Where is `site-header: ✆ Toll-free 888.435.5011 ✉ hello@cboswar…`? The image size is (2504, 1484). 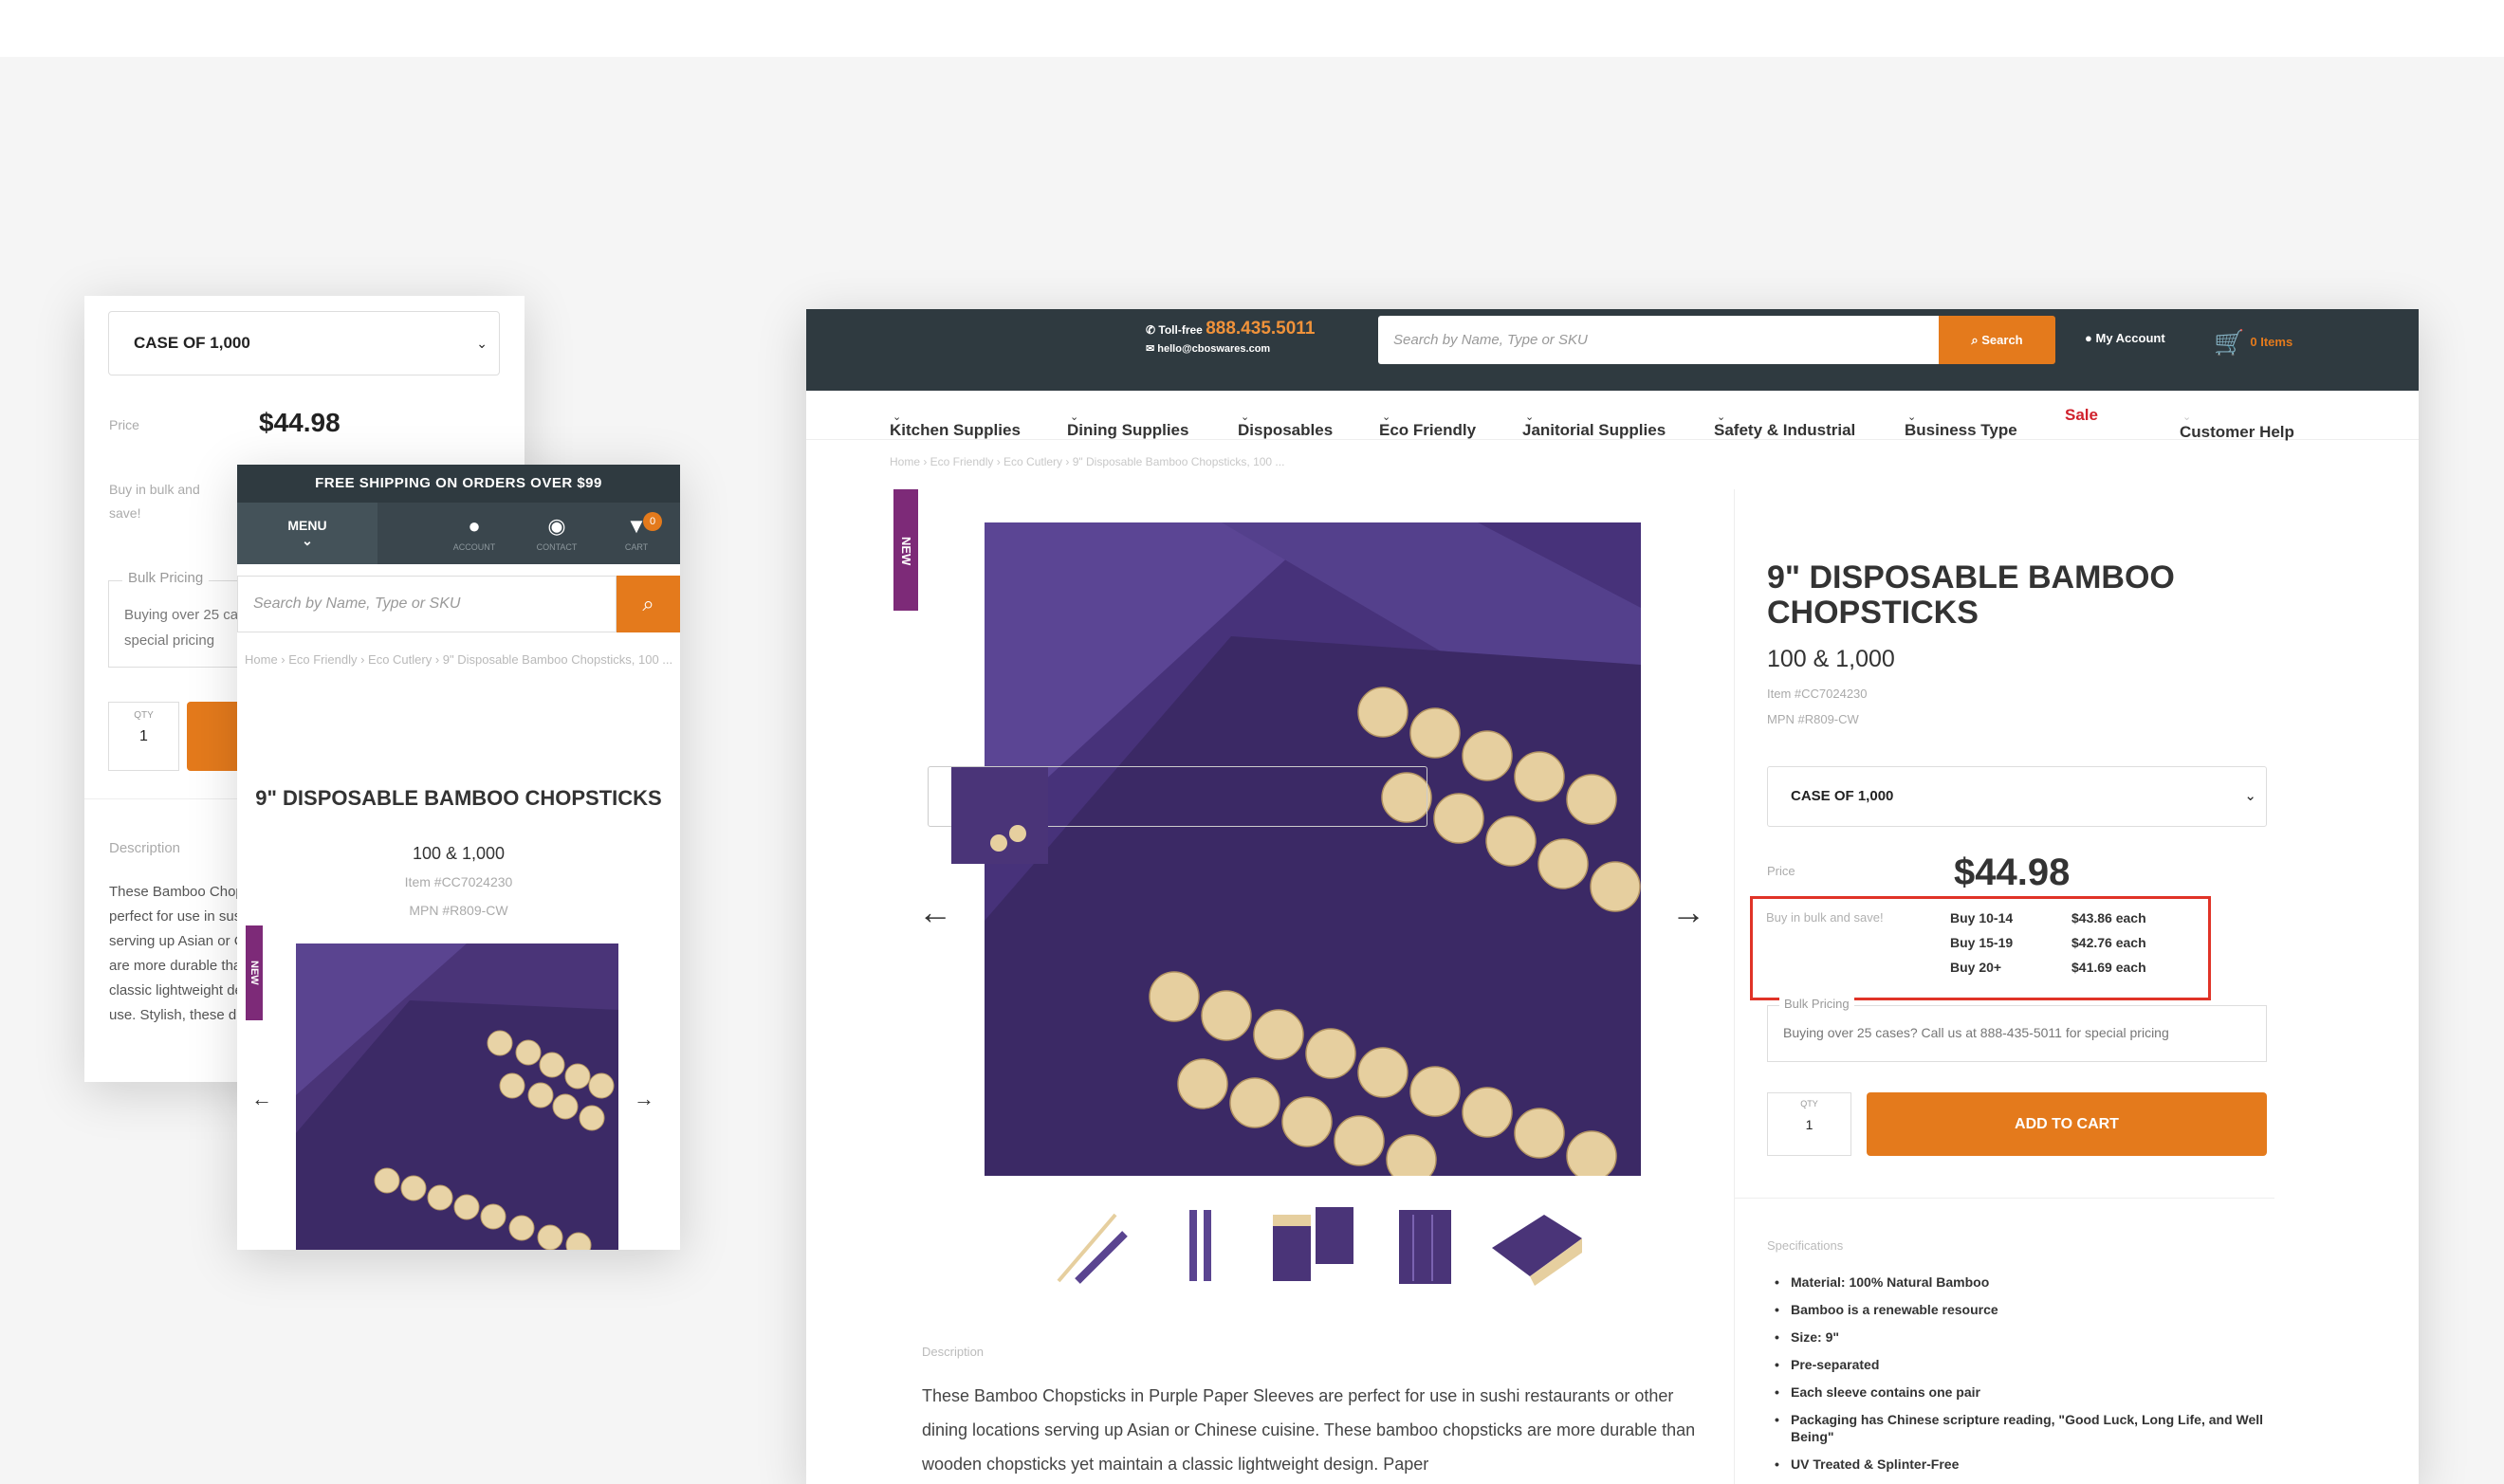
site-header: ✆ Toll-free 888.435.5011 ✉ hello@cboswar… is located at coordinates (1612, 350).